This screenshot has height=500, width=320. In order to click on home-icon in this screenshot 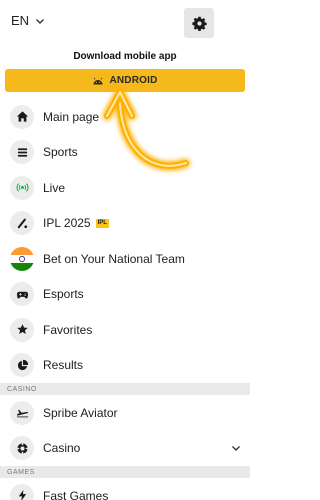, I will do `click(22, 116)`.